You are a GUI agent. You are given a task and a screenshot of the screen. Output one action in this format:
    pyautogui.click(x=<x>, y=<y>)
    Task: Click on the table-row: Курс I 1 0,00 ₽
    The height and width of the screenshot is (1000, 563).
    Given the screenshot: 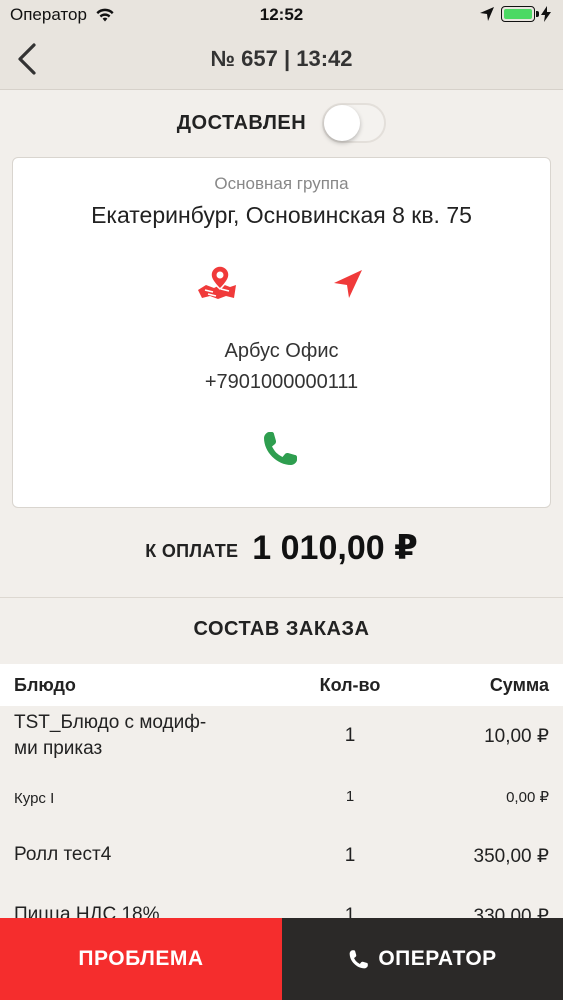 What is the action you would take?
    pyautogui.click(x=281, y=798)
    